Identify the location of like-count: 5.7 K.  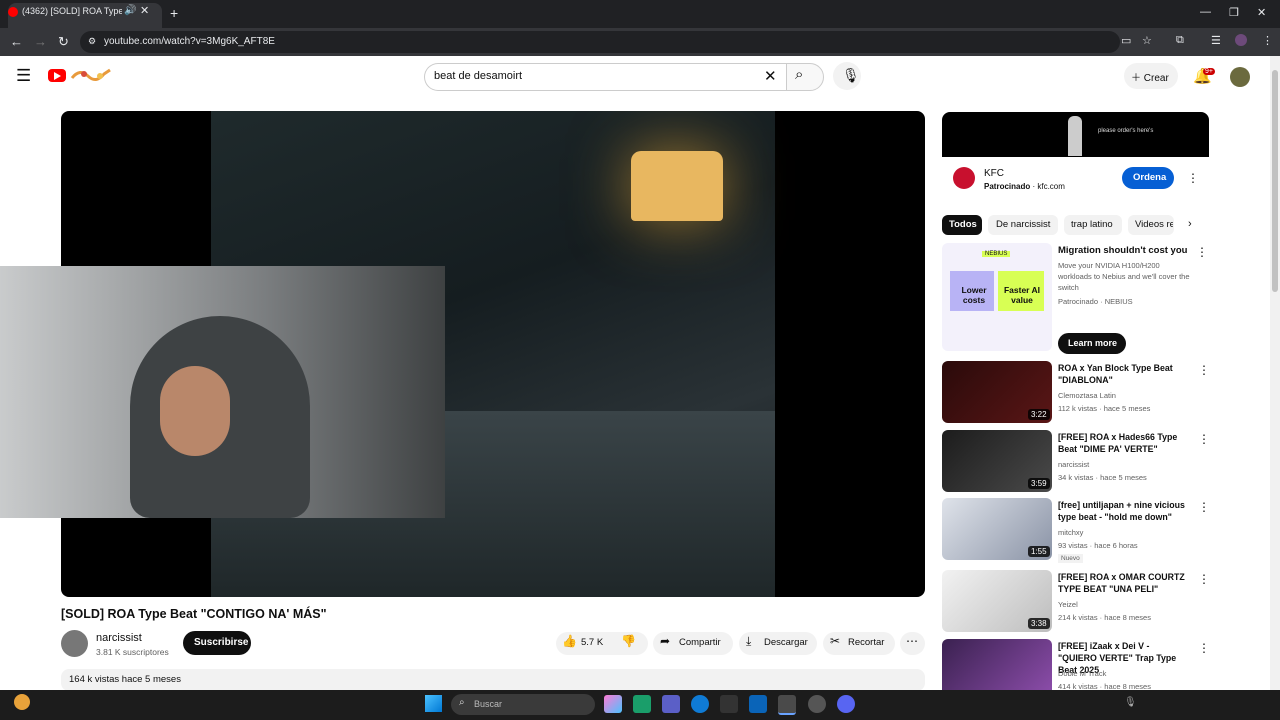
(592, 642).